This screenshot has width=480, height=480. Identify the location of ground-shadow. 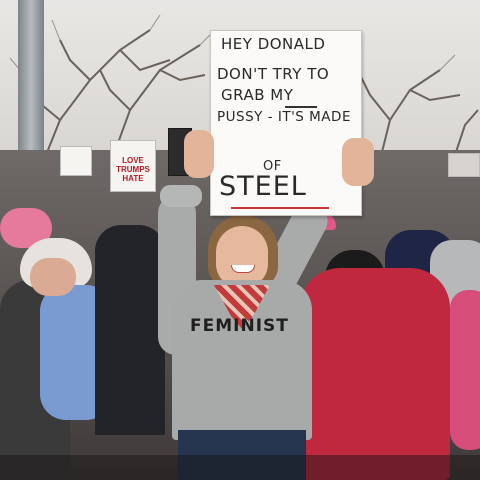
(240, 467).